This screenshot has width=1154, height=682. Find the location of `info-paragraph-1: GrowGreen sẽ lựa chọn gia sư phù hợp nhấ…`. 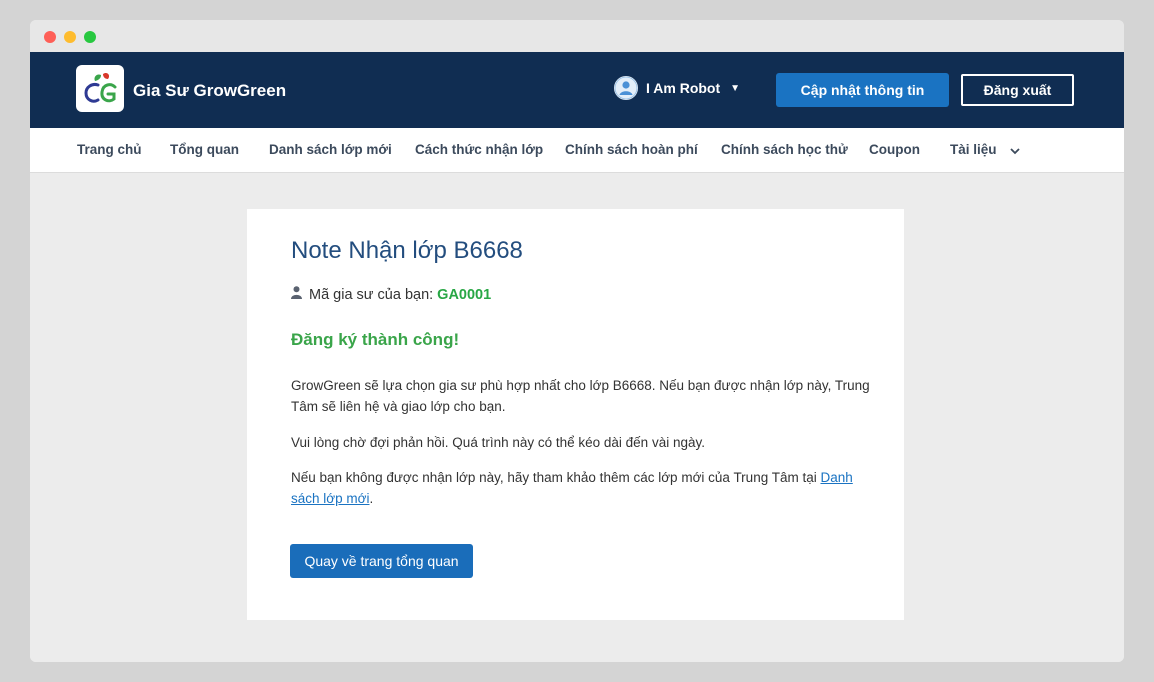

info-paragraph-1: GrowGreen sẽ lựa chọn gia sư phù hợp nhấ… is located at coordinates (580, 396).